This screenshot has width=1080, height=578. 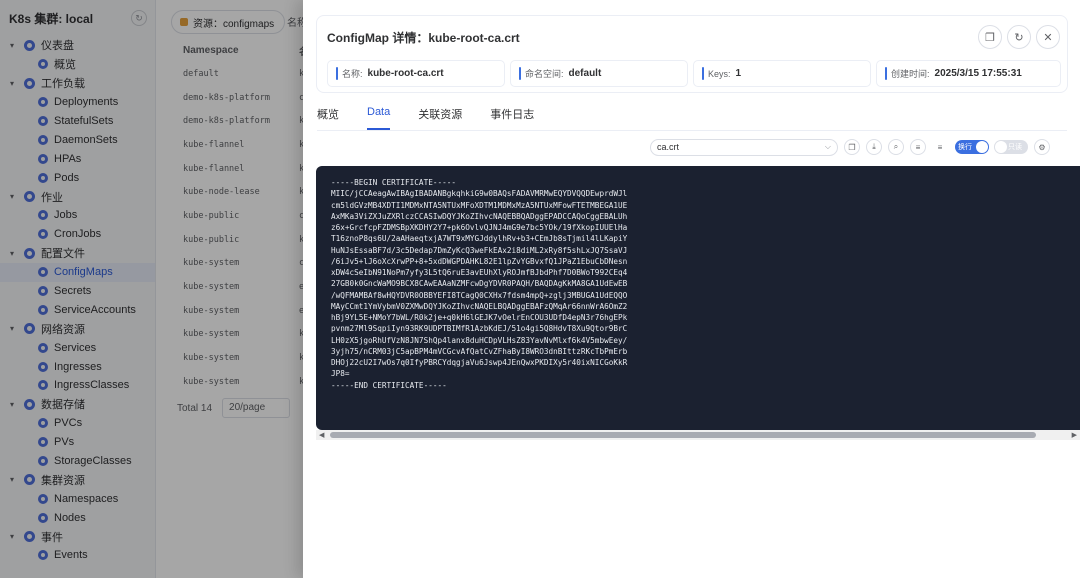 What do you see at coordinates (405, 73) in the screenshot?
I see `info-name-value: kube-root-ca.crt` at bounding box center [405, 73].